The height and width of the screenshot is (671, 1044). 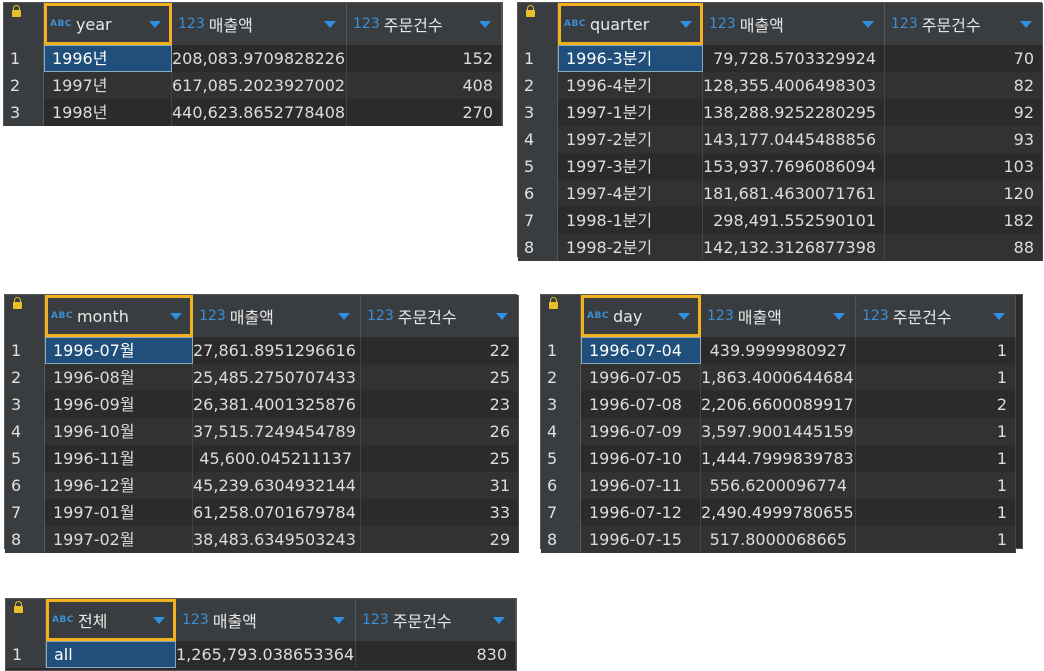 What do you see at coordinates (259, 58) in the screenshot?
I see `table-cell: 208,083.9709828226` at bounding box center [259, 58].